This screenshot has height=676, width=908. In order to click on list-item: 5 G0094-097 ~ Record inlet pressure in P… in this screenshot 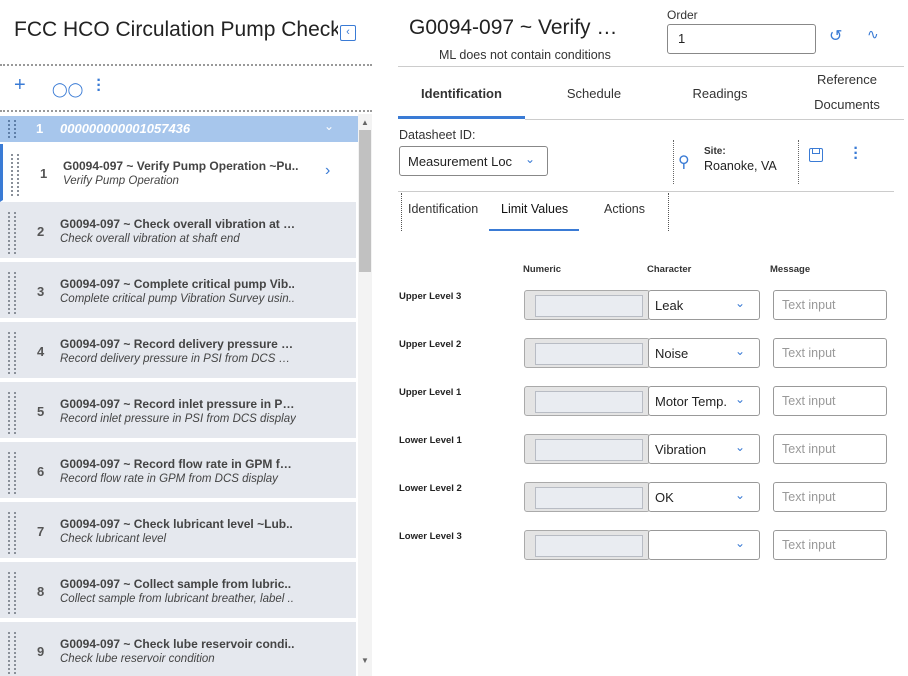, I will do `click(178, 411)`.